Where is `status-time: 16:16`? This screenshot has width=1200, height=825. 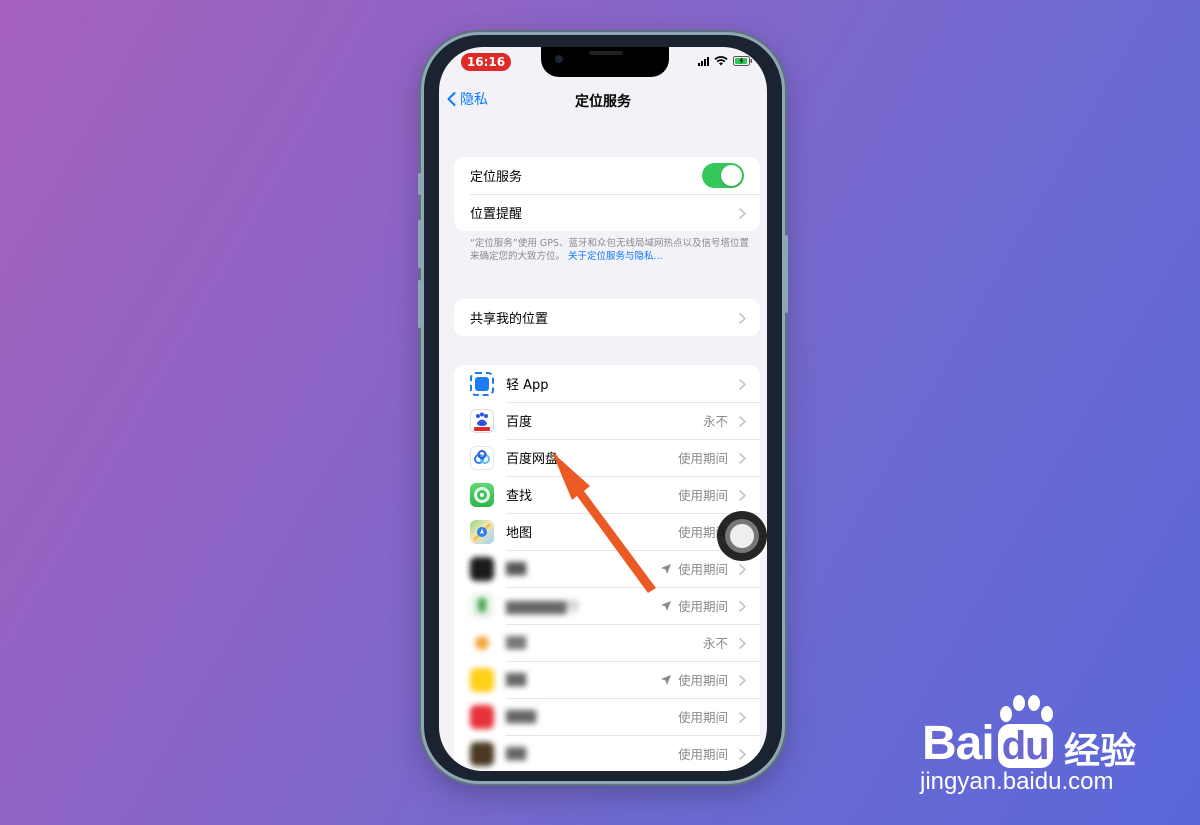
status-time: 16:16 is located at coordinates (486, 62).